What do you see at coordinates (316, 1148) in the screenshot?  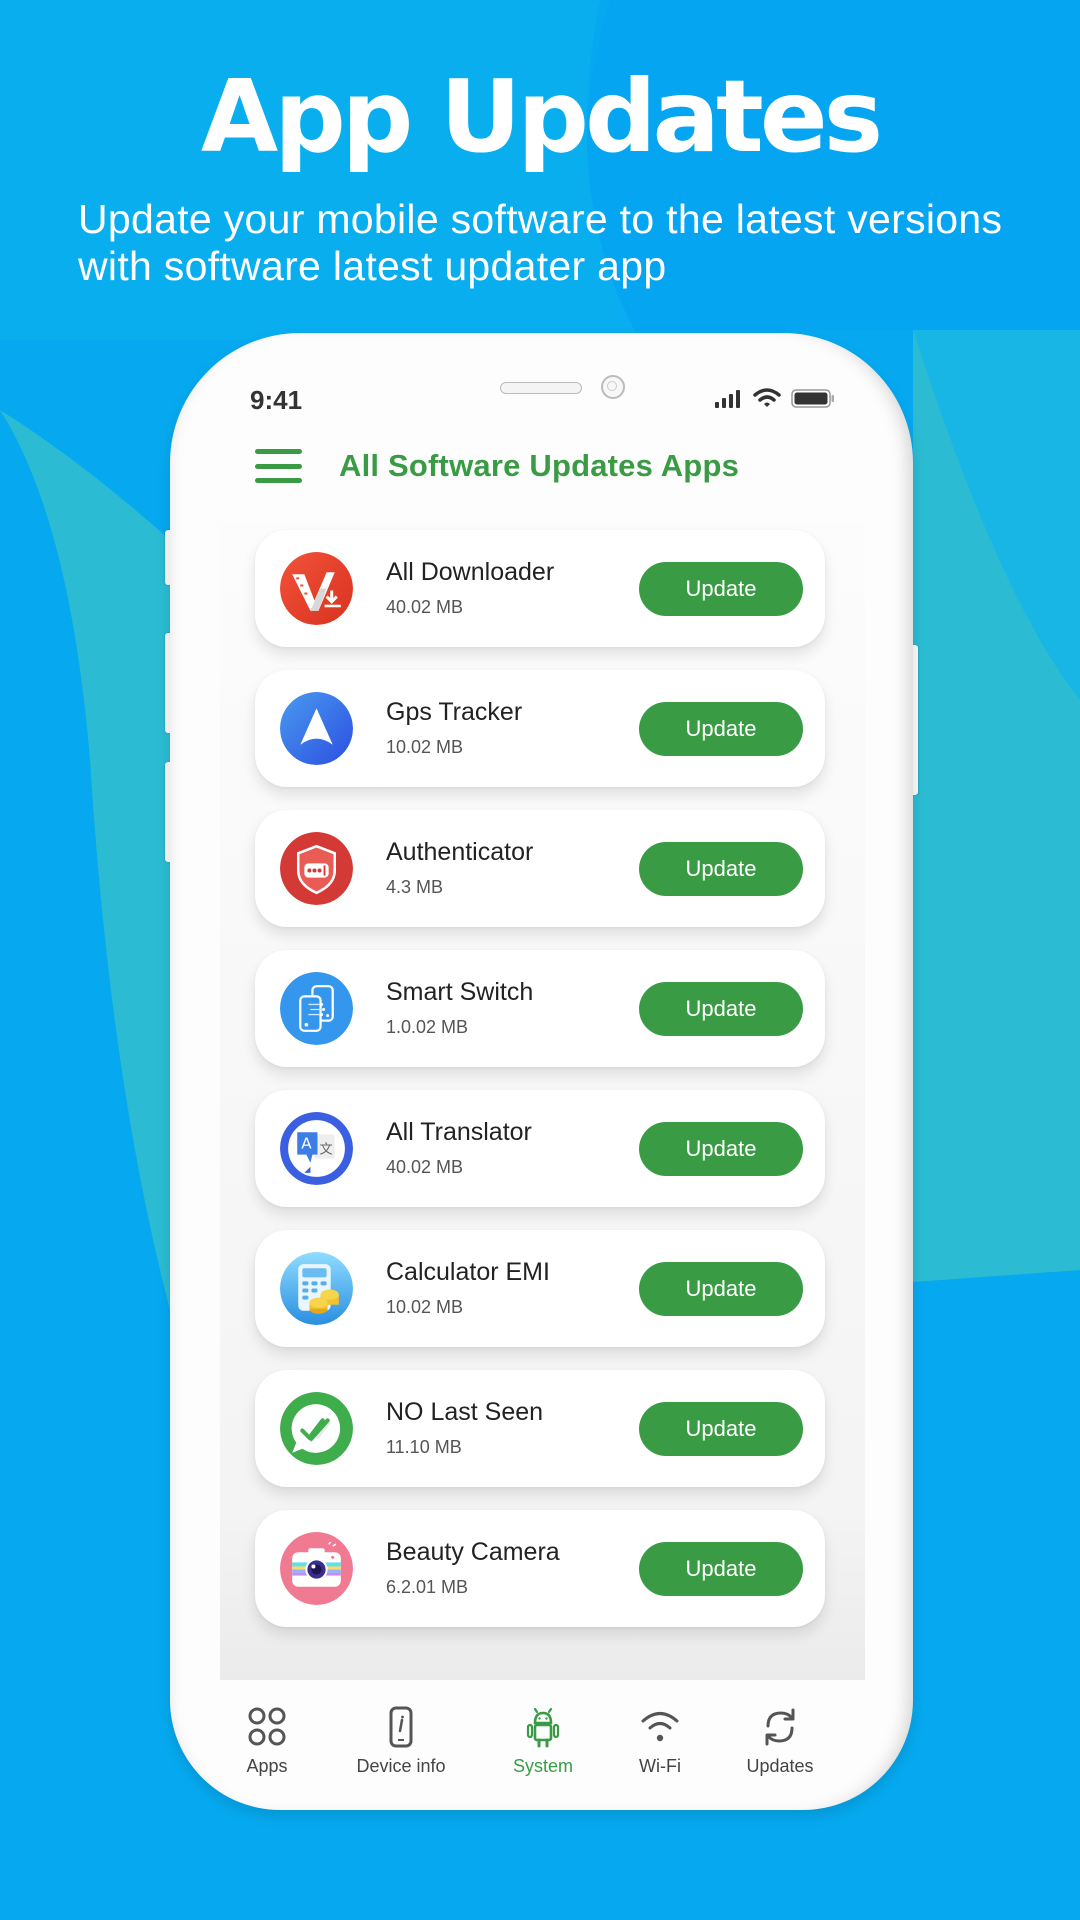 I see `translate-icon: 文 A` at bounding box center [316, 1148].